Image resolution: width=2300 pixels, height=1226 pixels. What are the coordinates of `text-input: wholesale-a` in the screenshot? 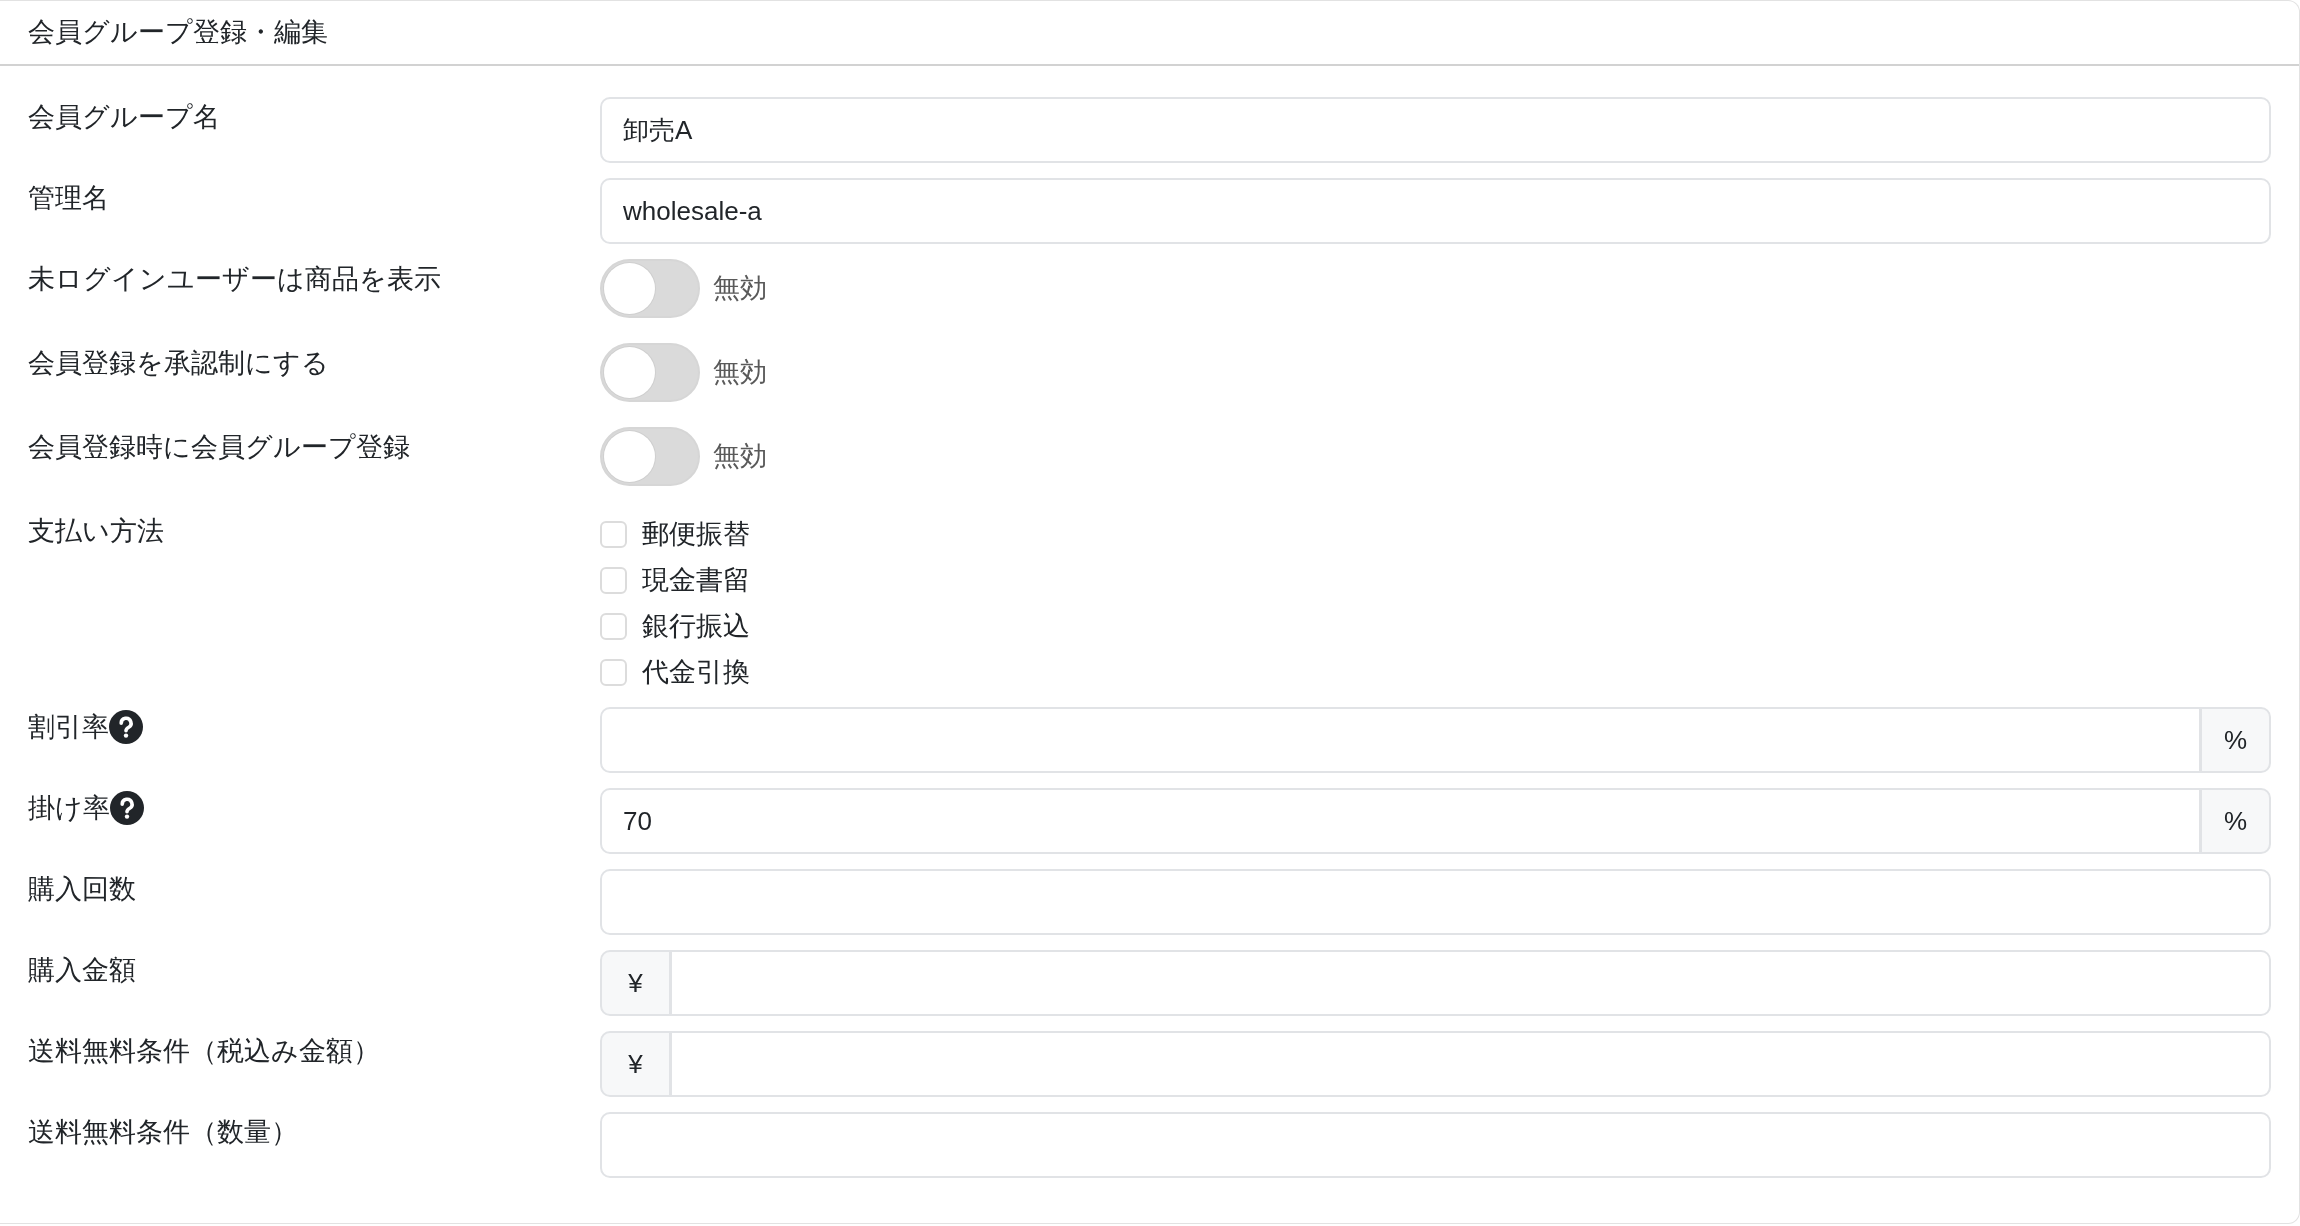 It's located at (1435, 211).